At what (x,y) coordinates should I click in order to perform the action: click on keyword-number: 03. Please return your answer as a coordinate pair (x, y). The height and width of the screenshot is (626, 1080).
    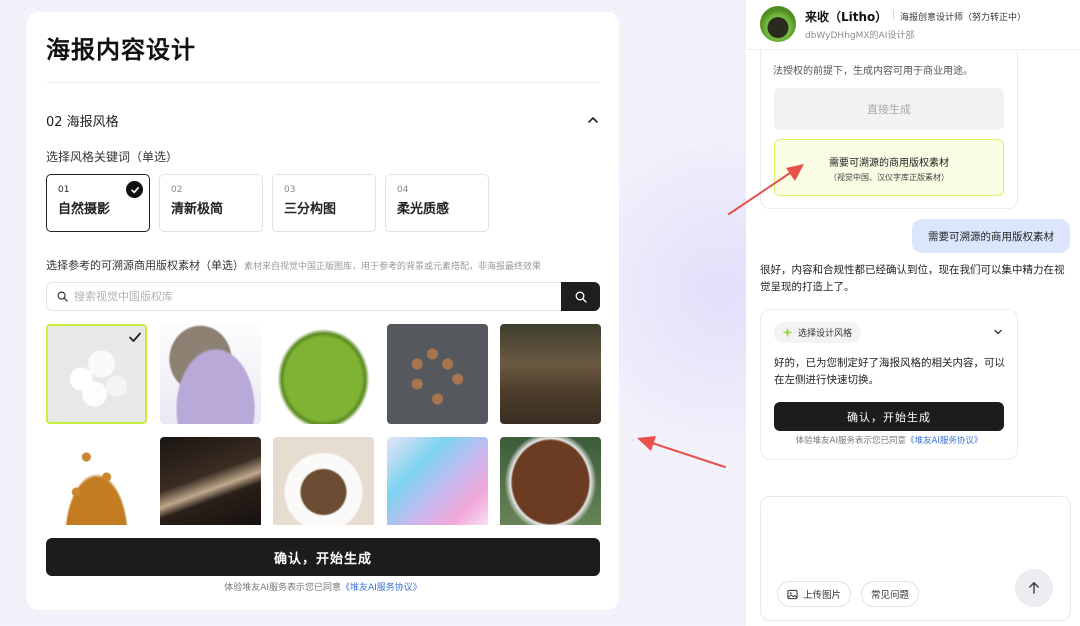
    Looking at the image, I should click on (290, 190).